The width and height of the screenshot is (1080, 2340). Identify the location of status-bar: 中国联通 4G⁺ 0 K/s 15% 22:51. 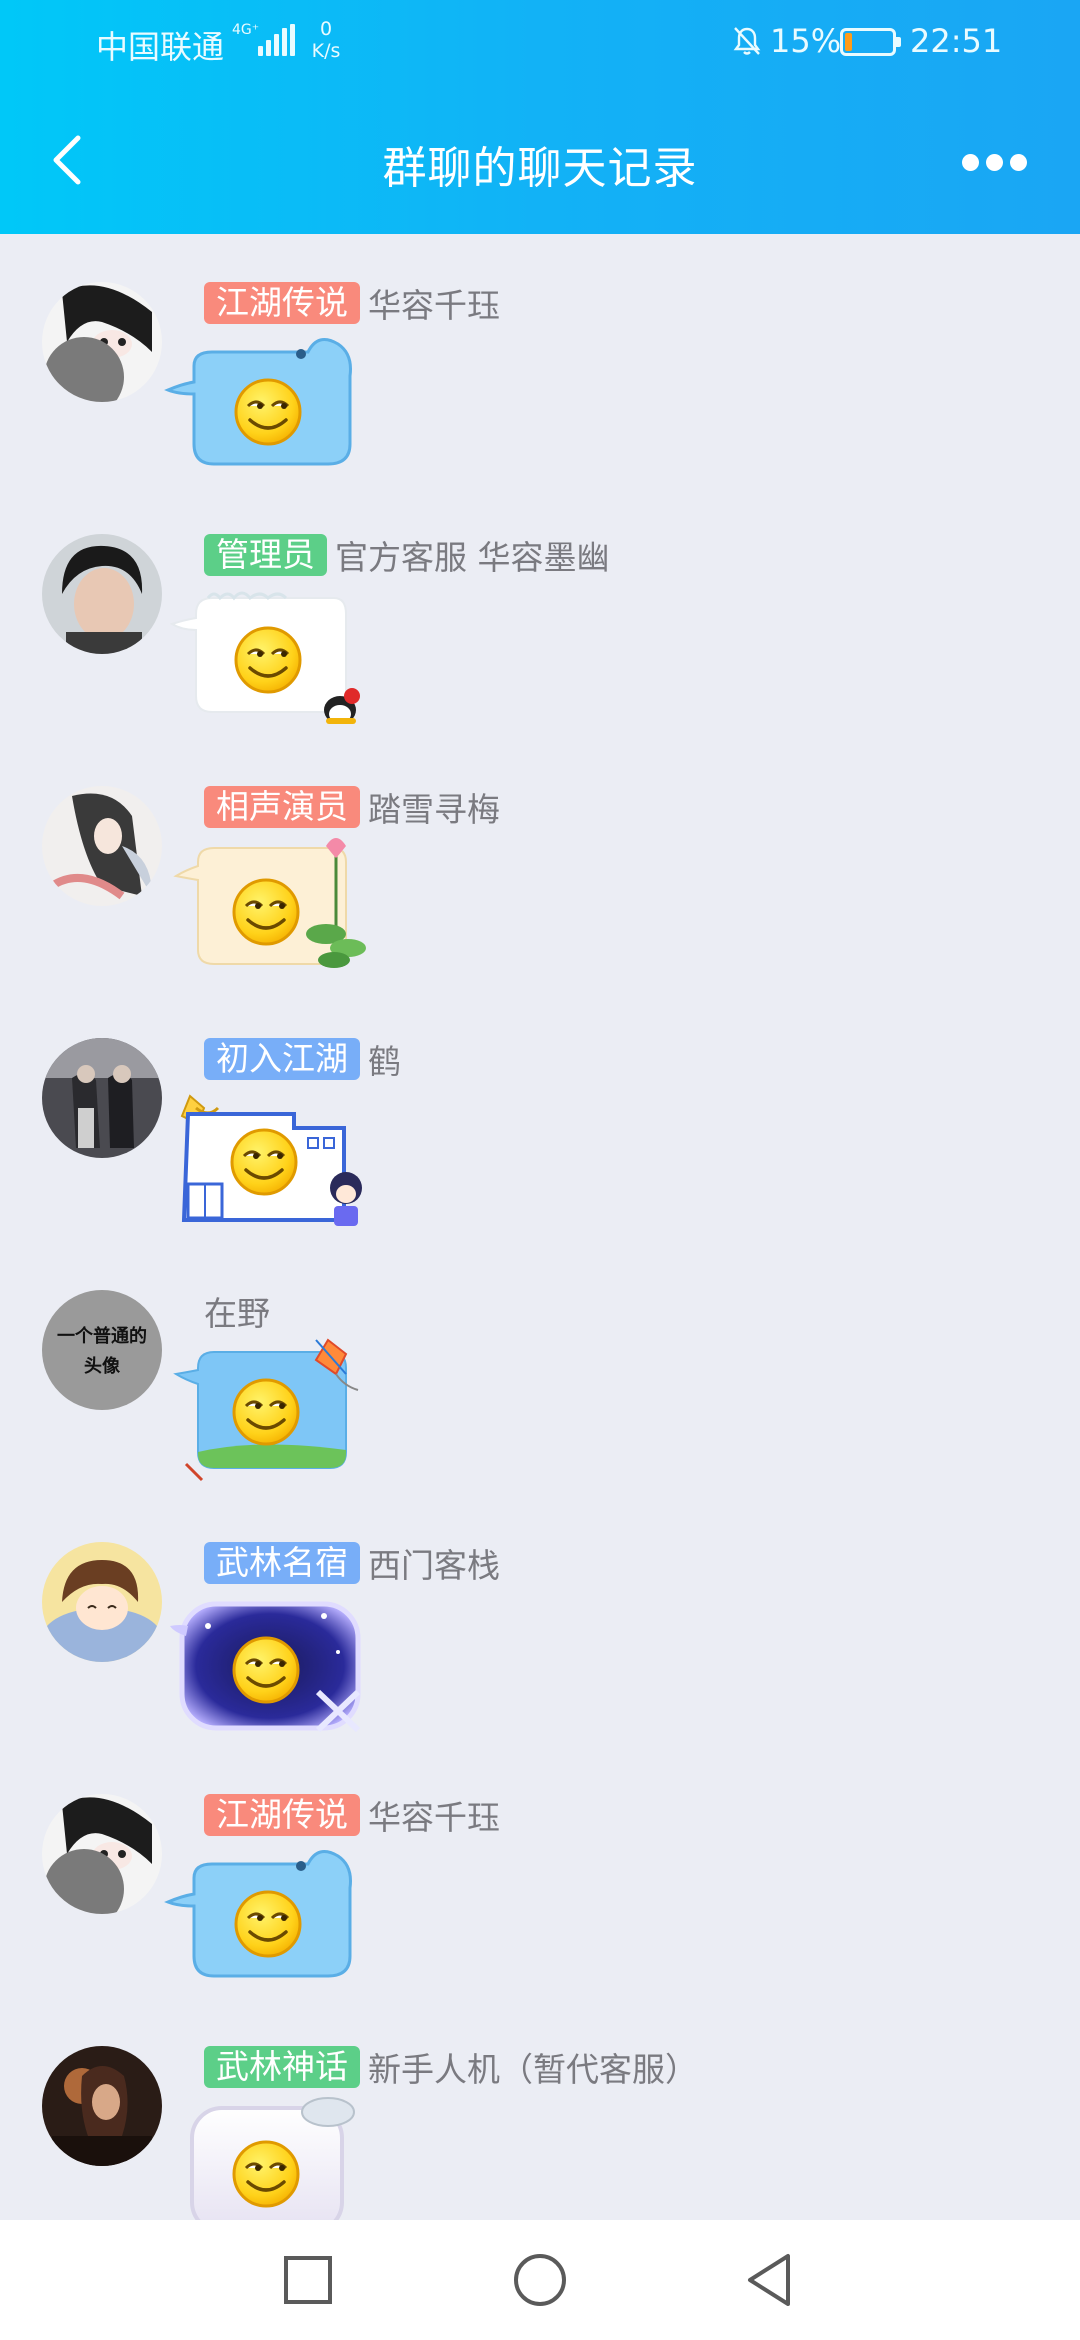
(540, 43).